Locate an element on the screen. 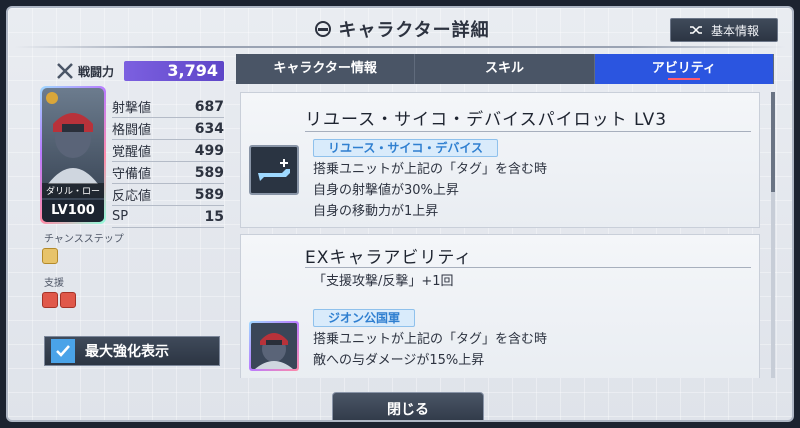 The image size is (800, 428). ability-line: 自身の射撃値が30%上昇 is located at coordinates (386, 190).